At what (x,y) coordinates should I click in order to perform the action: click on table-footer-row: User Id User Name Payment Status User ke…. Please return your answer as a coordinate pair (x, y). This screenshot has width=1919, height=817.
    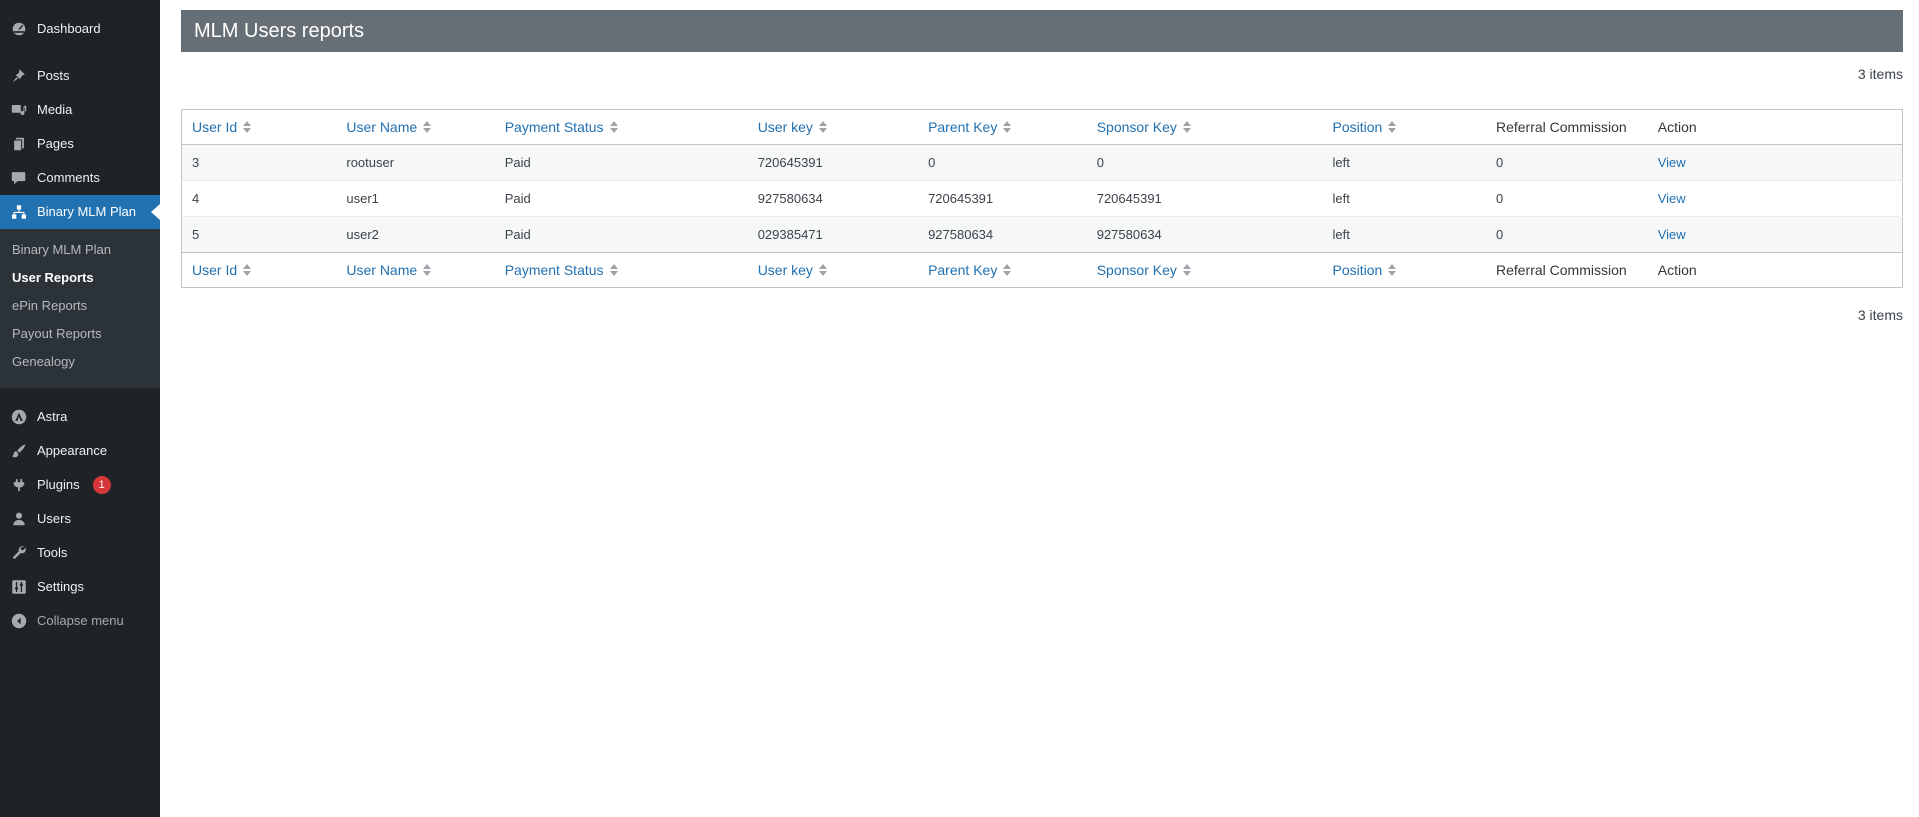
    Looking at the image, I should click on (1042, 270).